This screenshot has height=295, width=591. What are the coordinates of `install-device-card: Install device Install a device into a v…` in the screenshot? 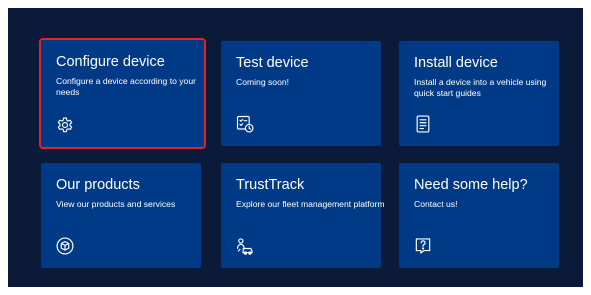 It's located at (479, 93).